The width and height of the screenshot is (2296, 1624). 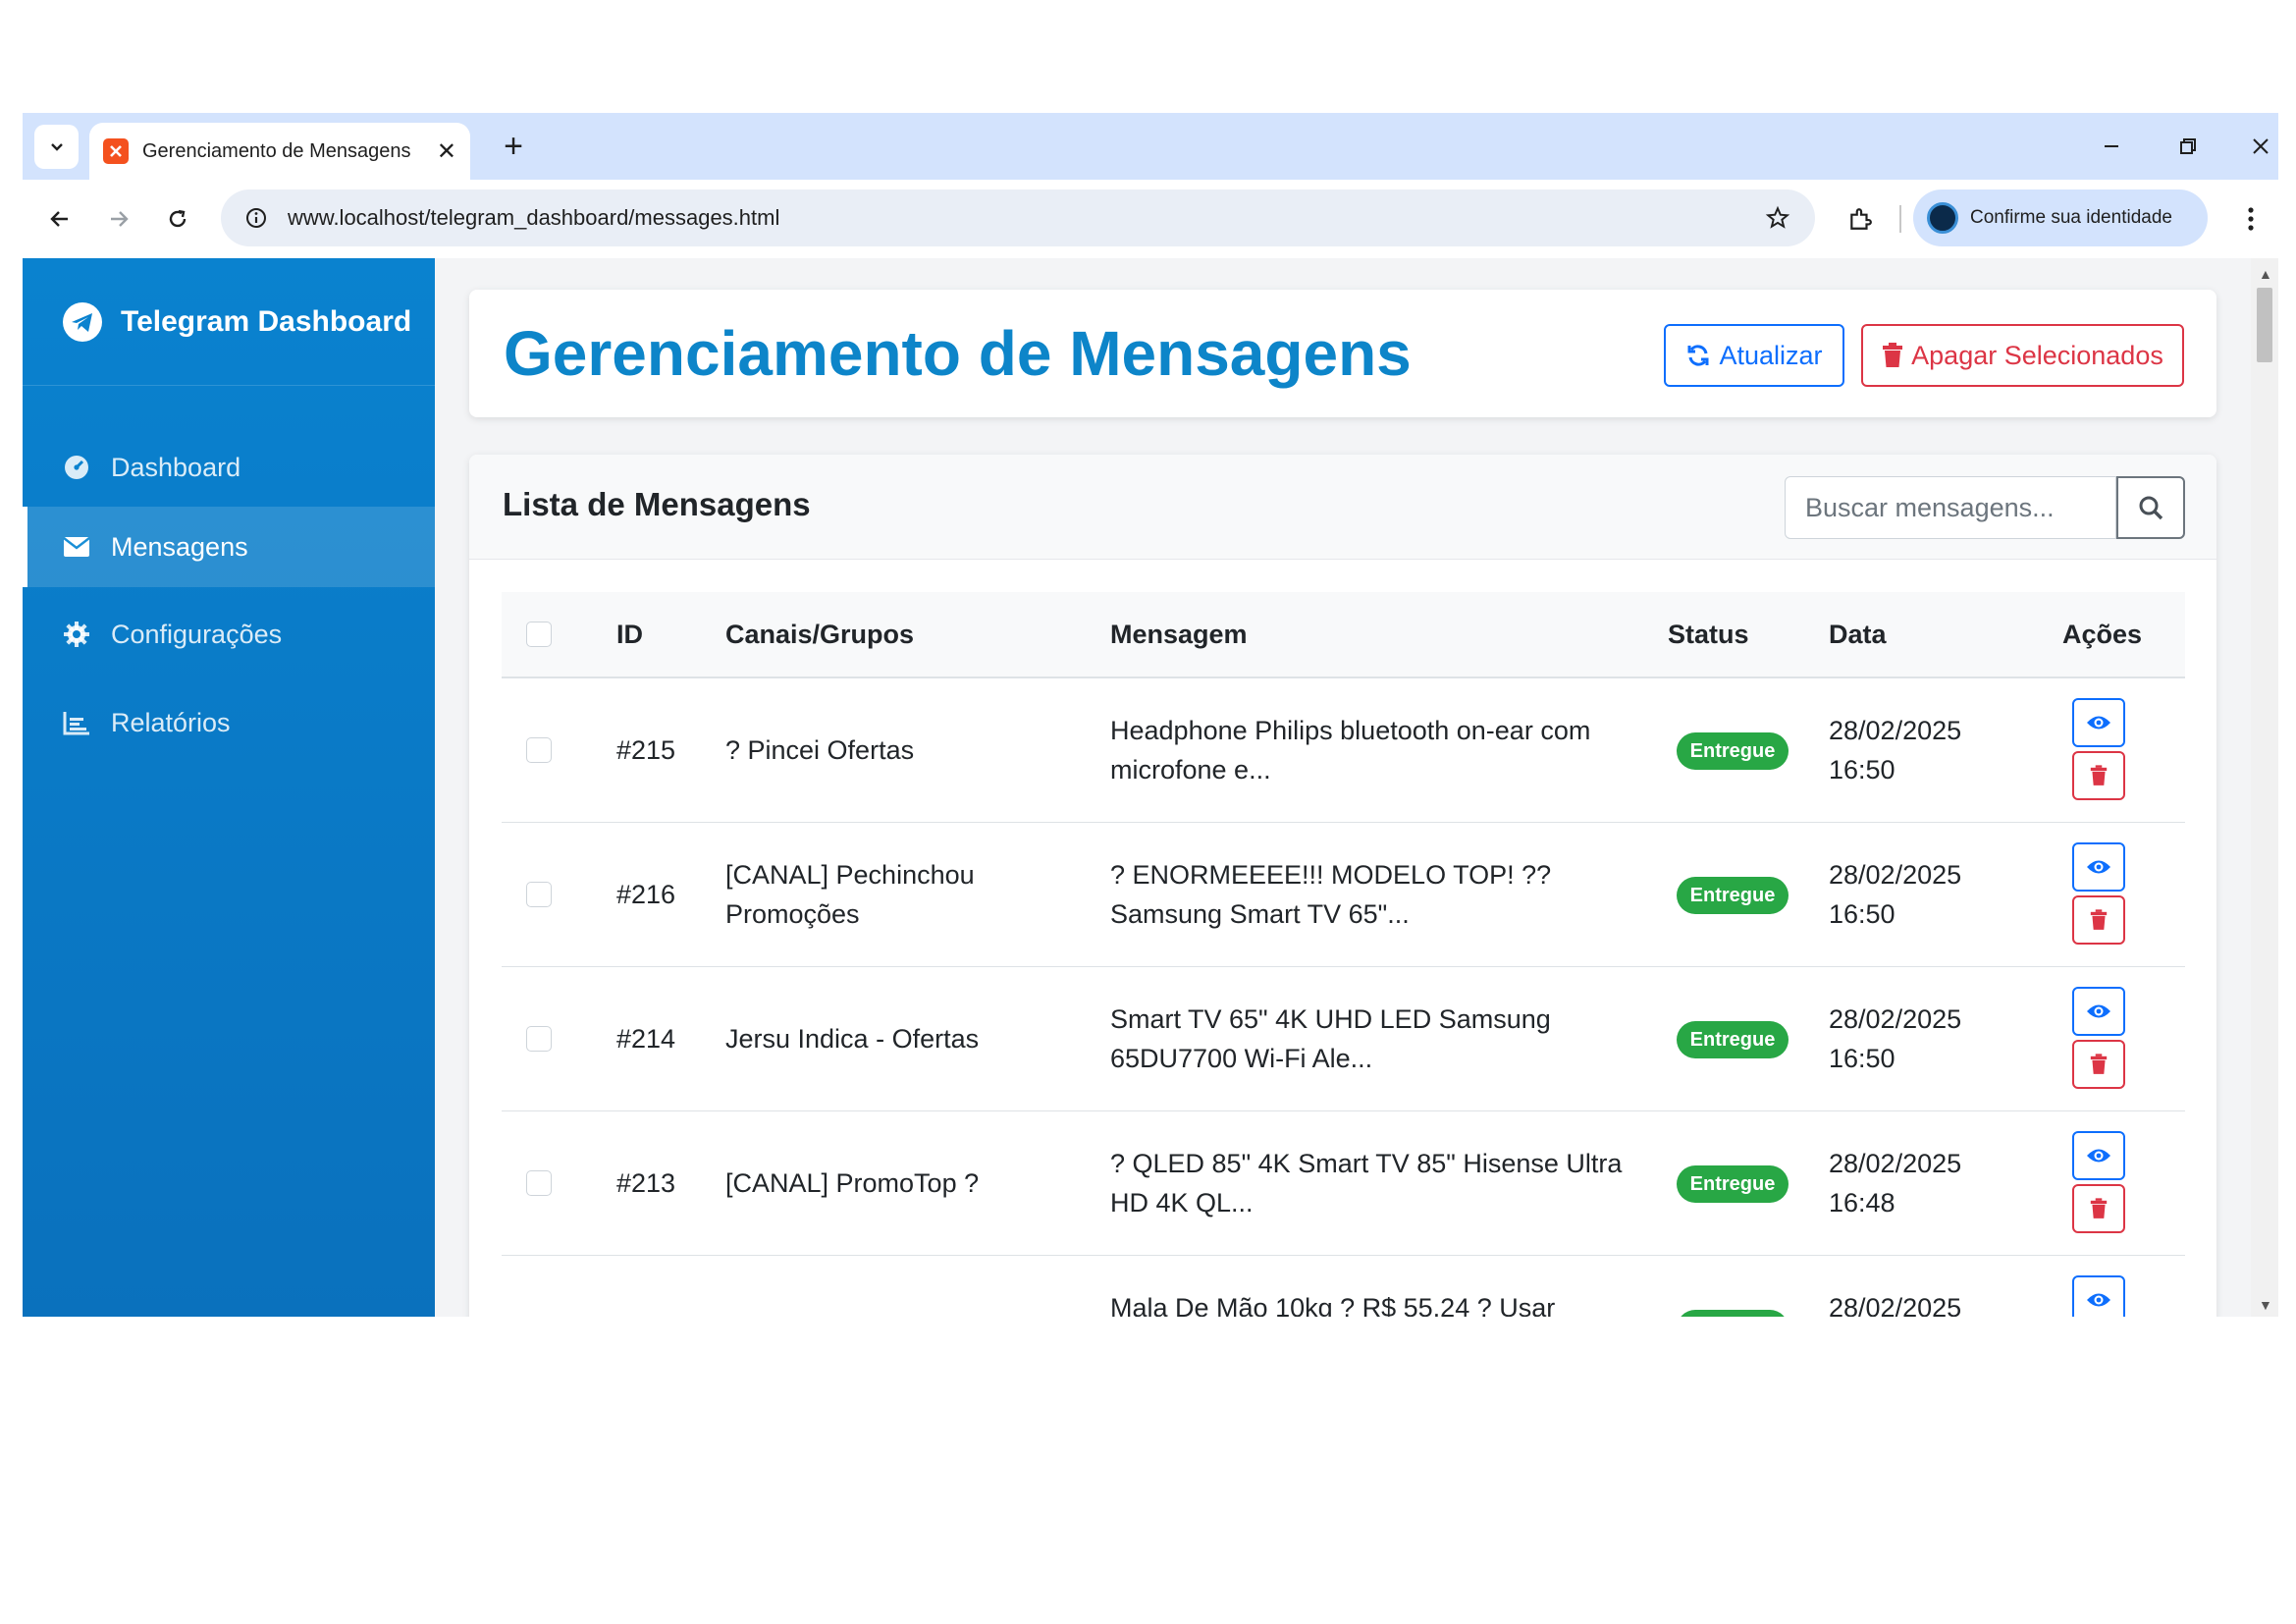 I want to click on tab-search-button, so click(x=56, y=147).